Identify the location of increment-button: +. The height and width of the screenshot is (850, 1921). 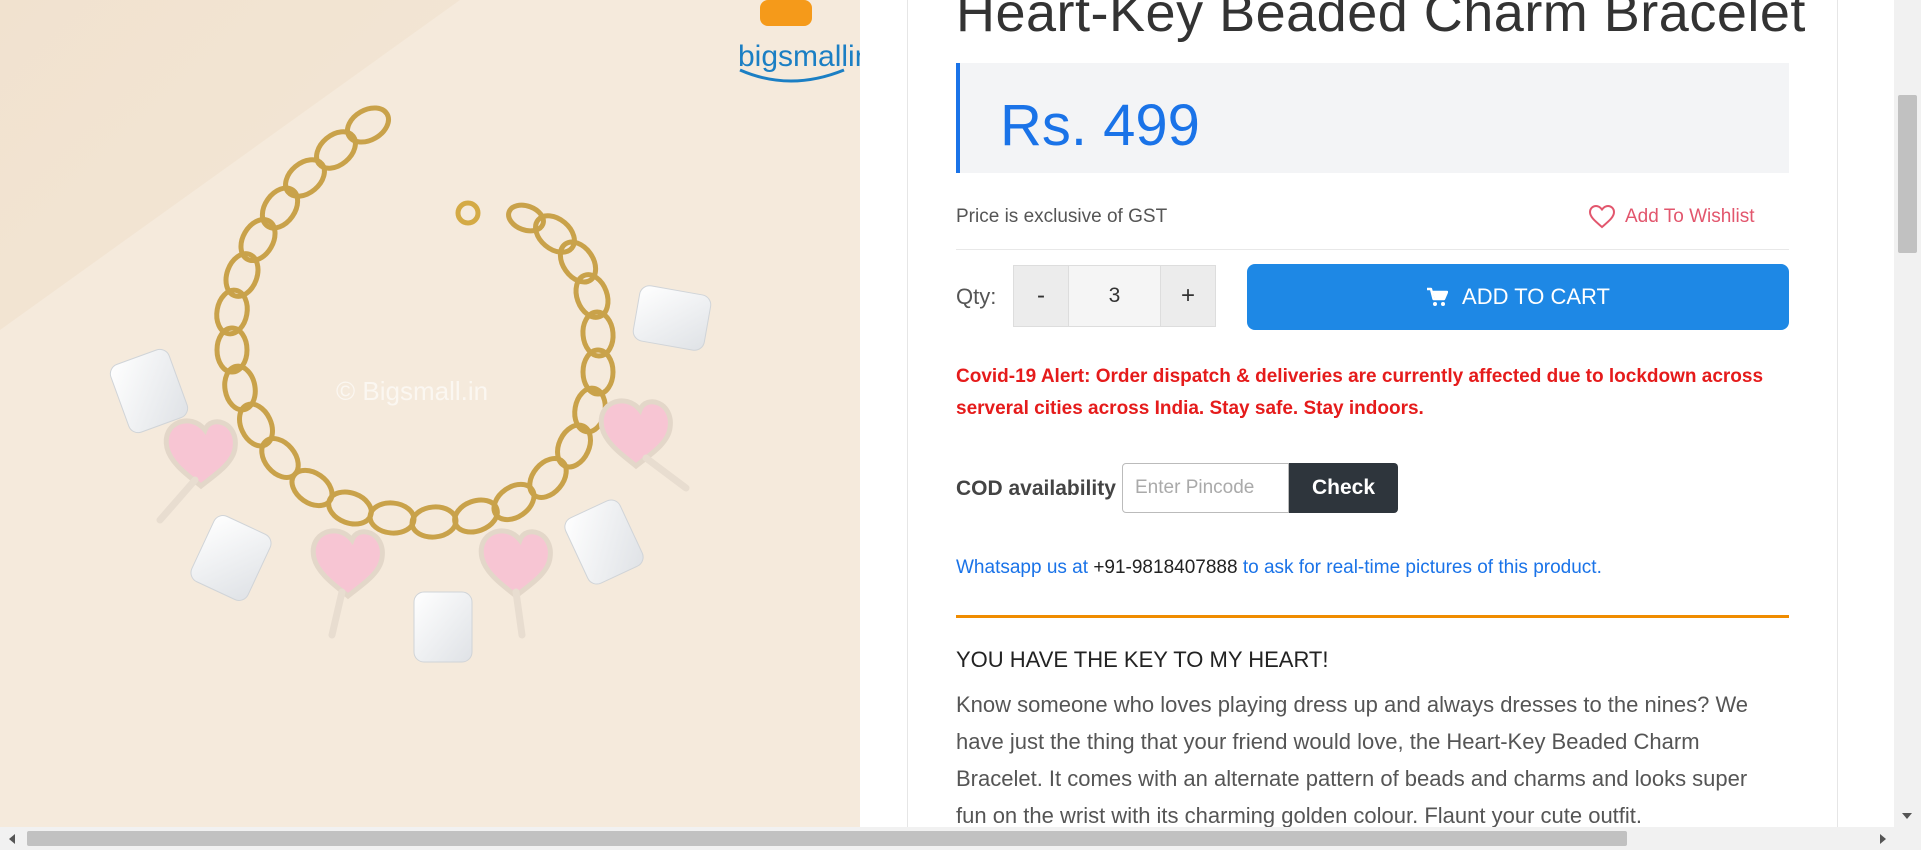
(1188, 296).